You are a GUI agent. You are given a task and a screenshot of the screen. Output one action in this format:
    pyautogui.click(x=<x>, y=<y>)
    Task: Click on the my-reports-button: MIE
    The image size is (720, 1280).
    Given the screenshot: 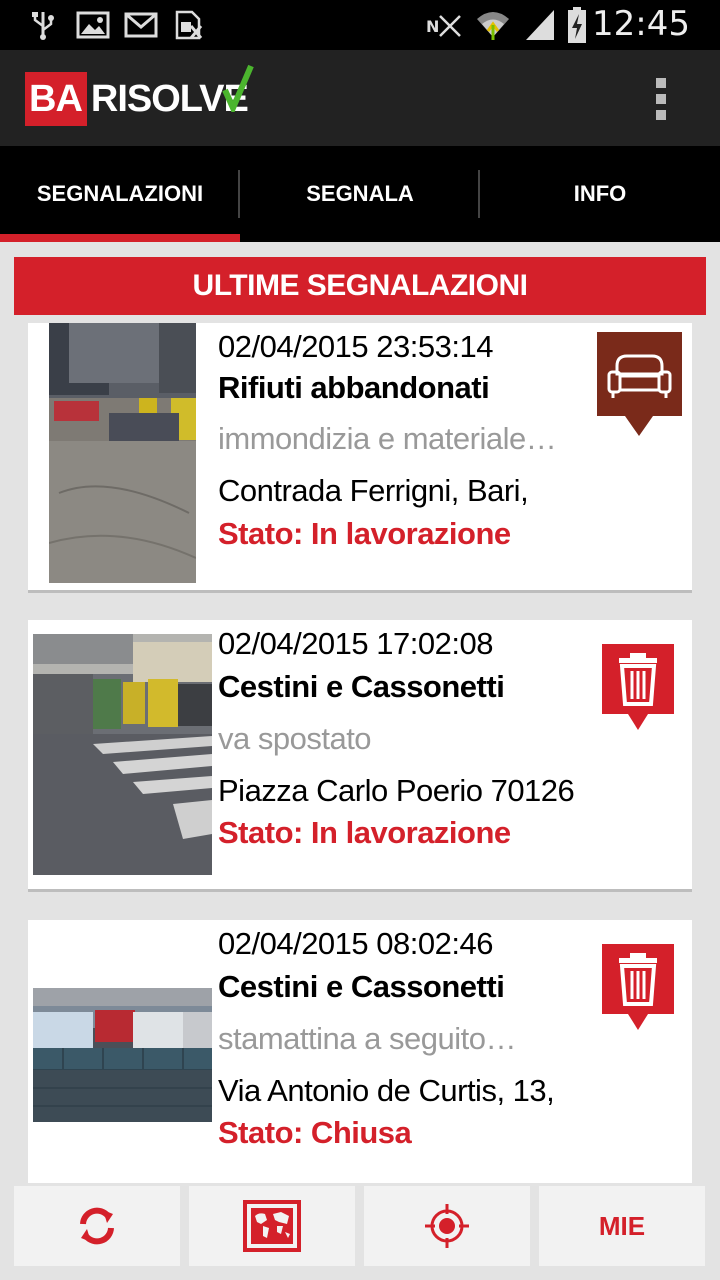 What is the action you would take?
    pyautogui.click(x=622, y=1226)
    